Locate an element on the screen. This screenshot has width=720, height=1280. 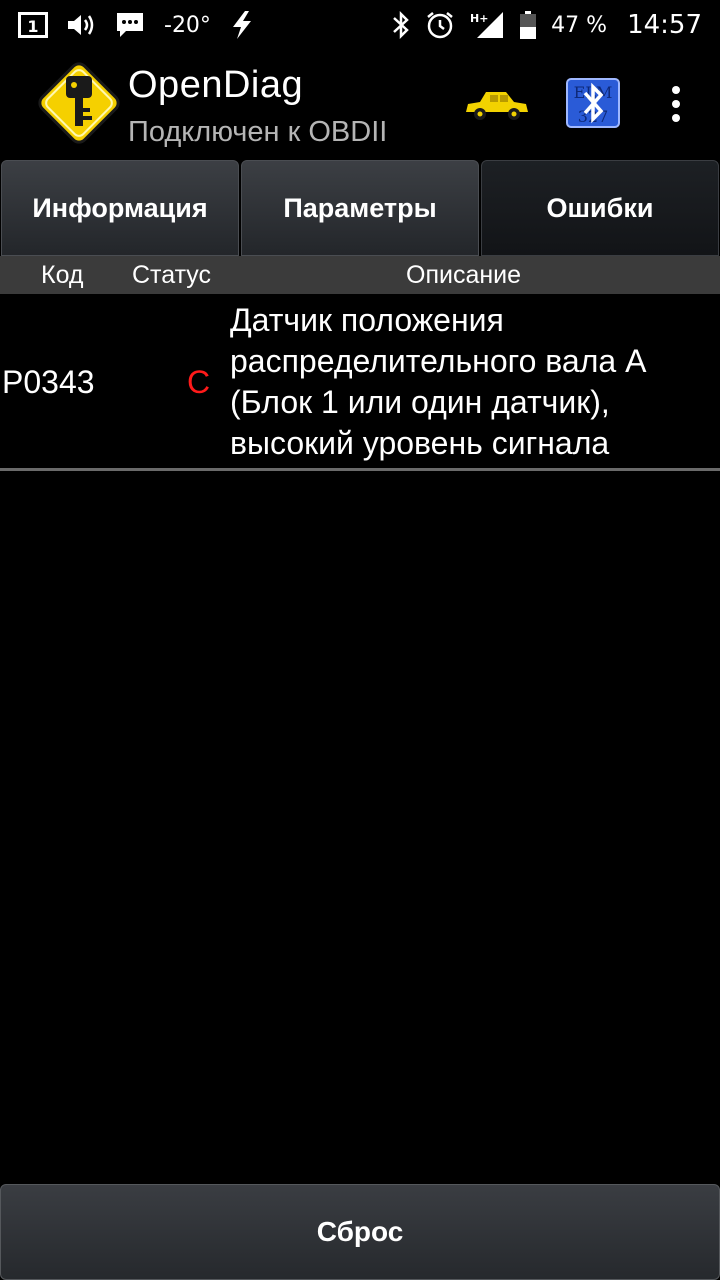
bluetooth-elm327-icon: ELM 327 is located at coordinates (593, 103).